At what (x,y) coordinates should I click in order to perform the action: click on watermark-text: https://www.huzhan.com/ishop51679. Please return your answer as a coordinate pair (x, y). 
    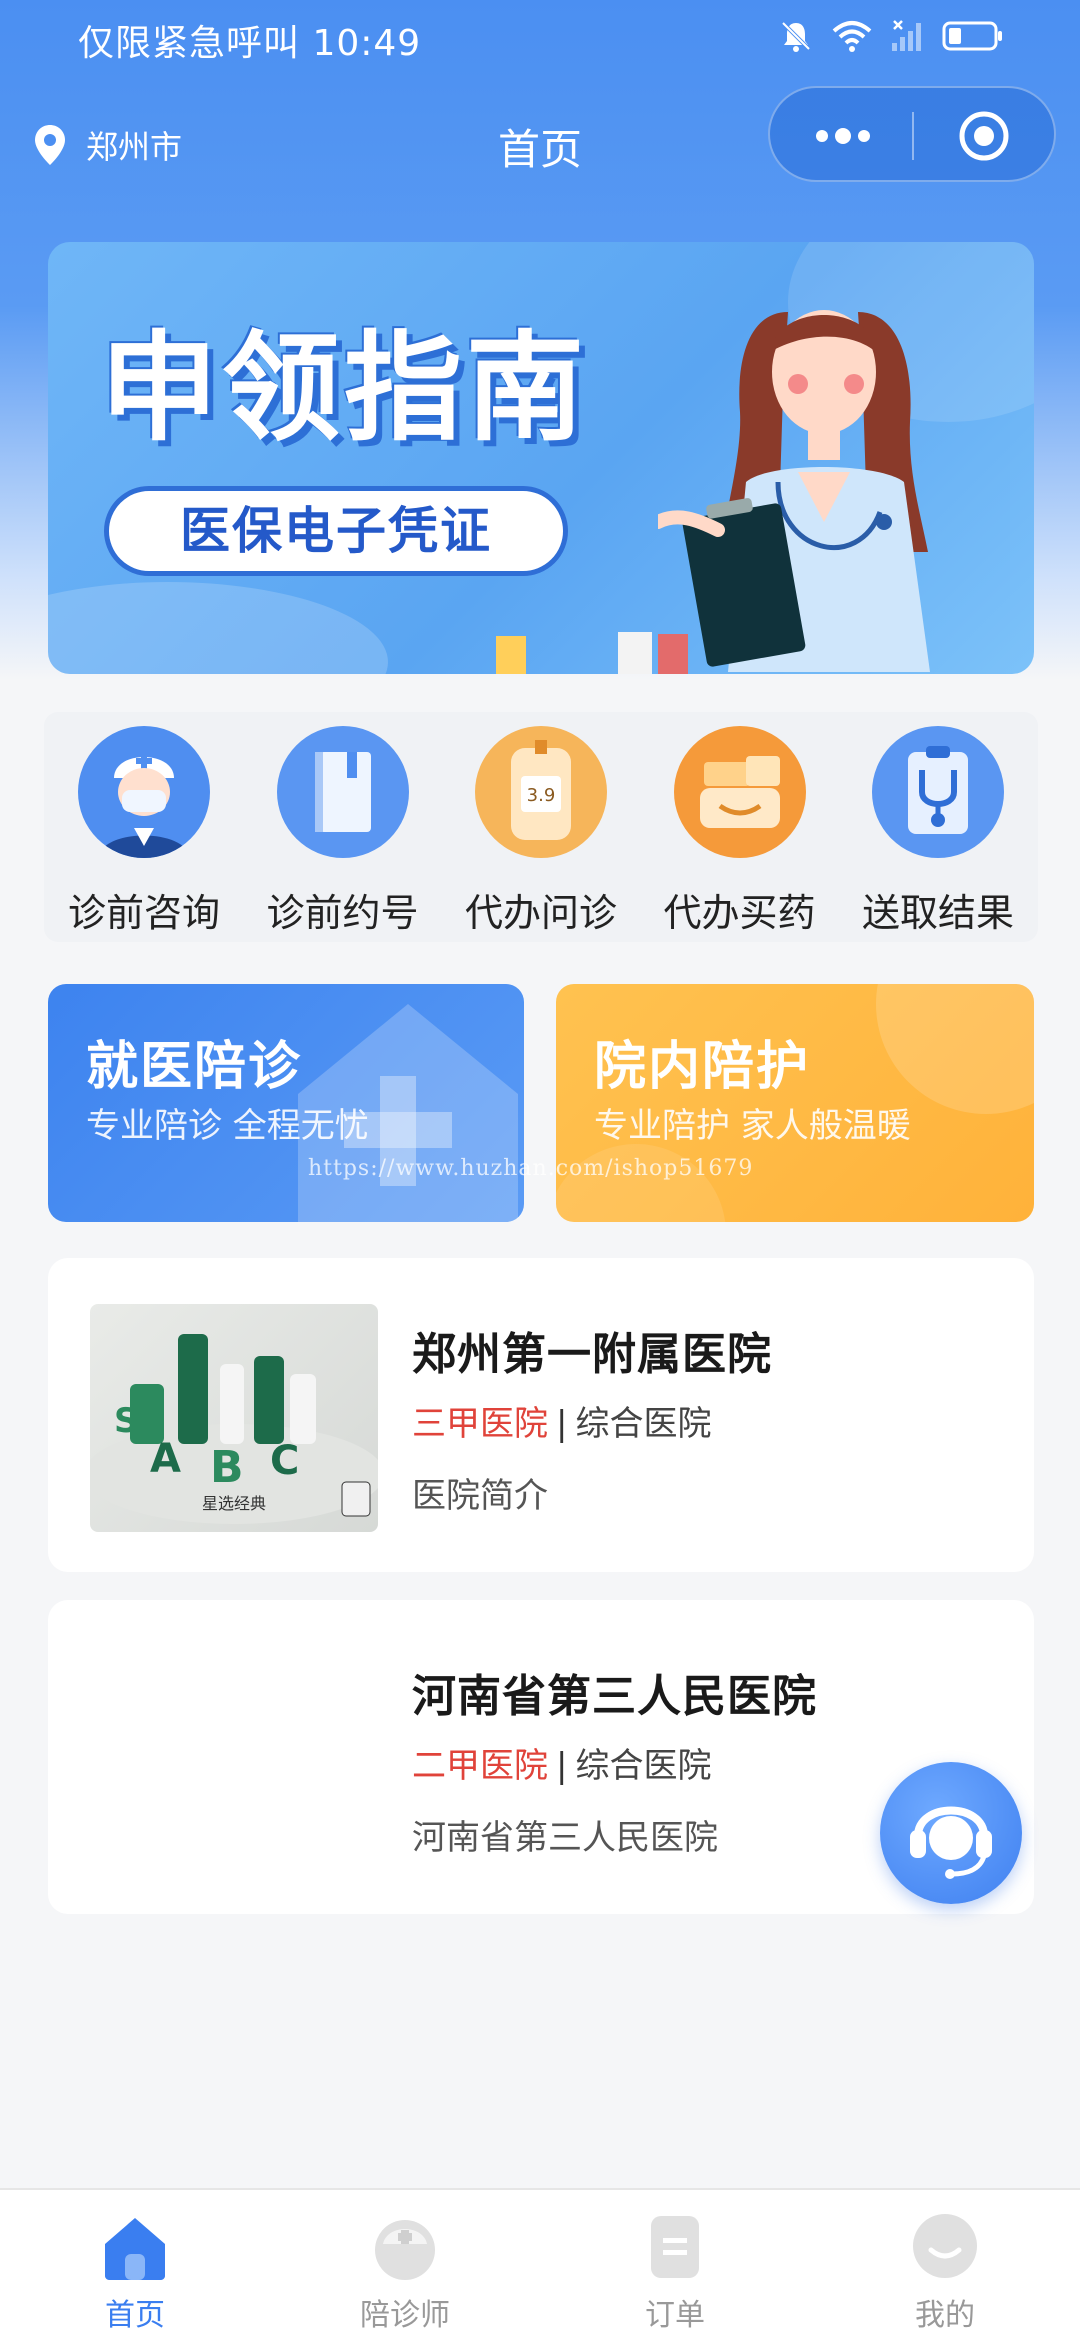
    Looking at the image, I should click on (531, 1168).